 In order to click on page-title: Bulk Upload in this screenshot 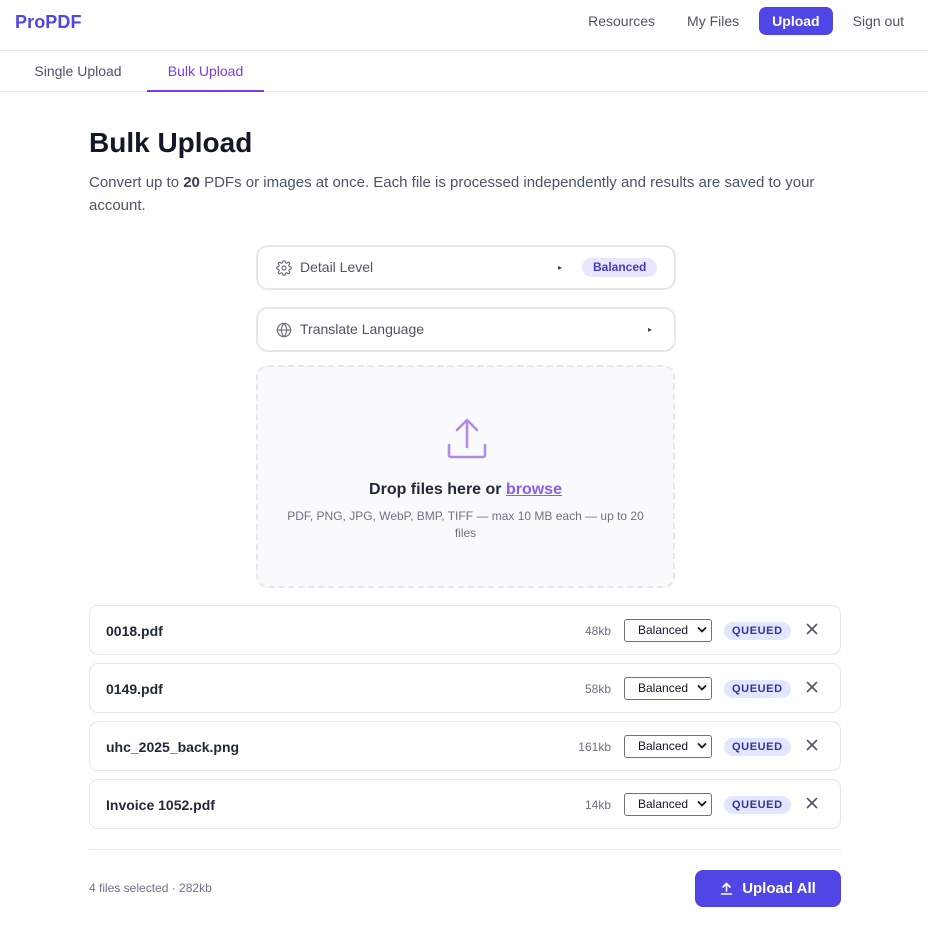, I will do `click(171, 142)`.